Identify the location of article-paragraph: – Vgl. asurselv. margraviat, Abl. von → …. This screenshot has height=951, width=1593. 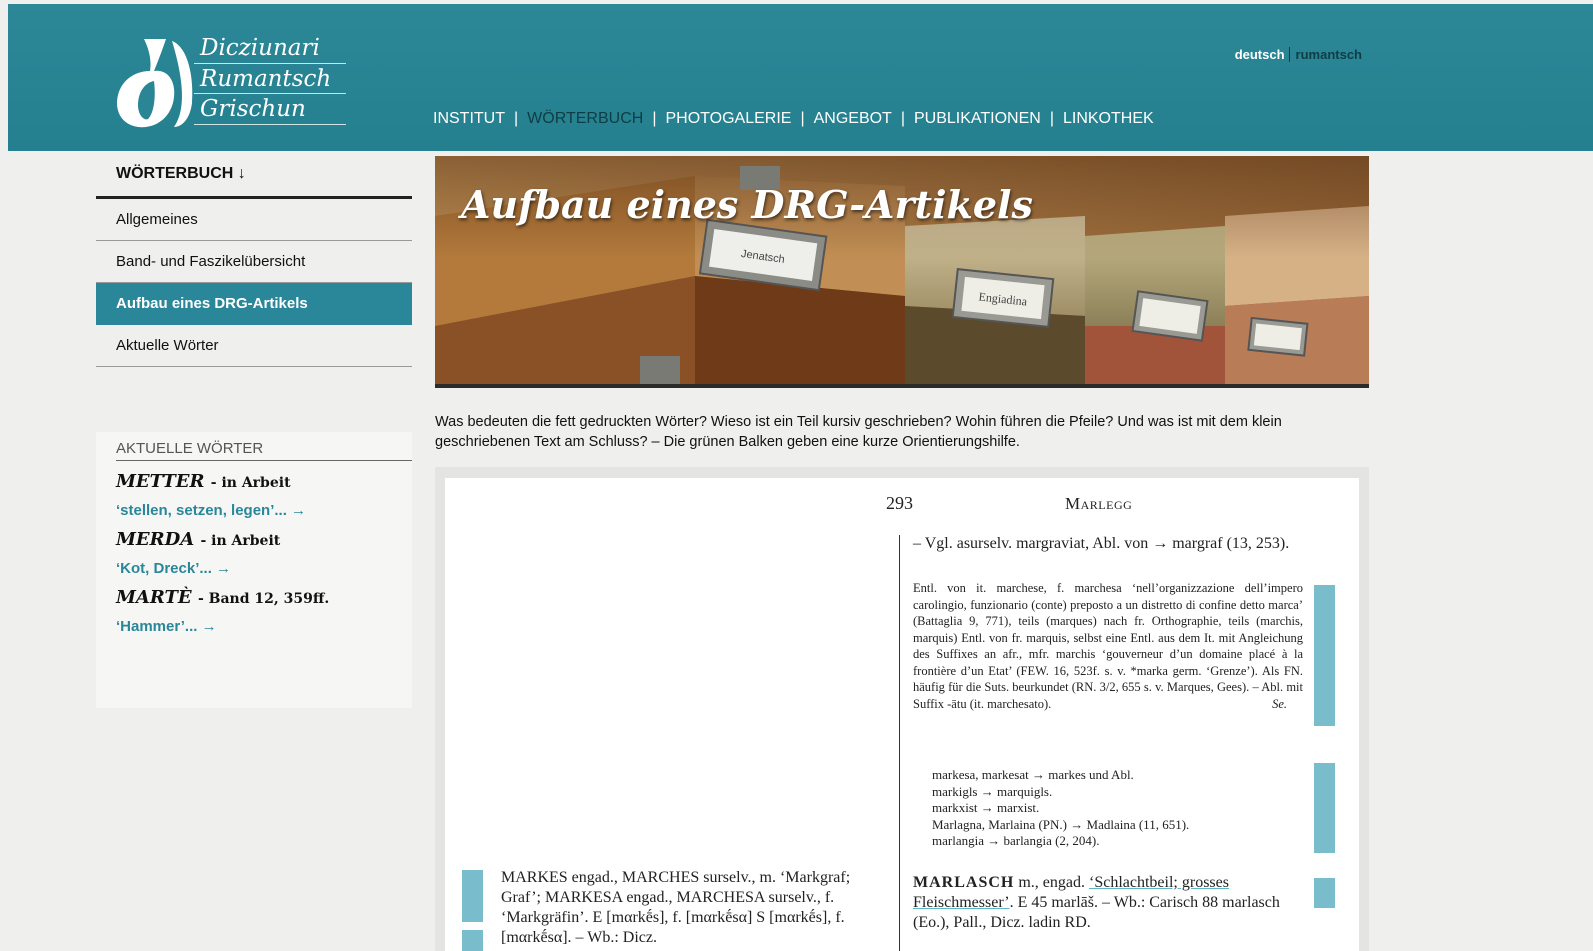
(1101, 543).